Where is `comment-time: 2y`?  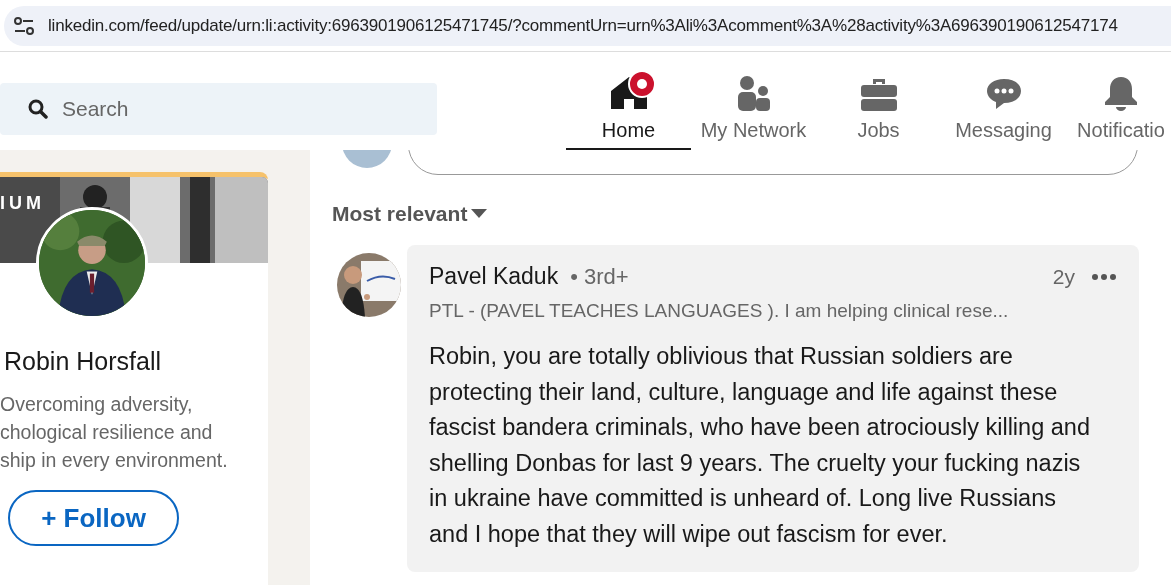
comment-time: 2y is located at coordinates (1063, 276).